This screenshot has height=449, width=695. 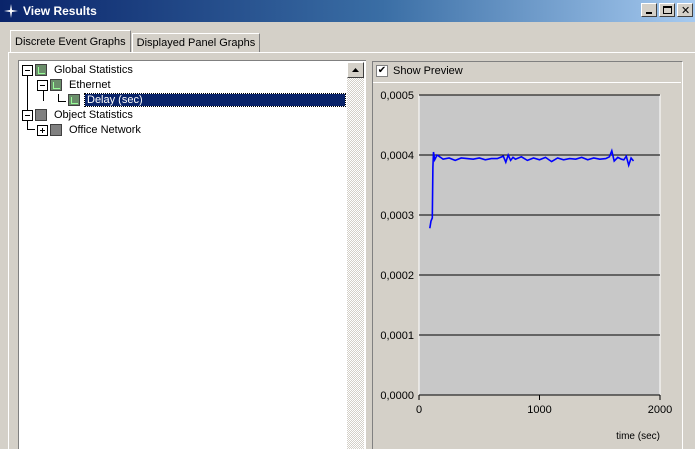 I want to click on x-tick-label: 0, so click(x=419, y=410).